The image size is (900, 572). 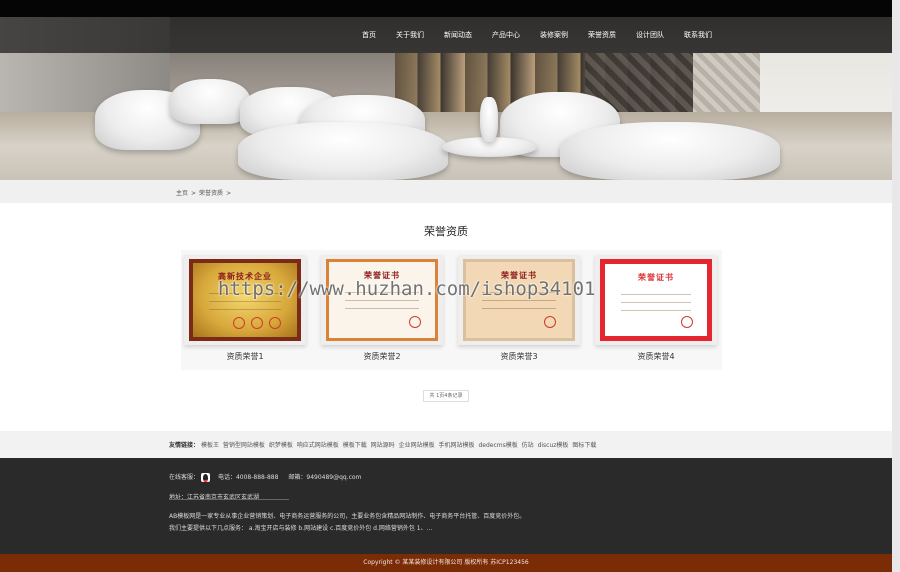 What do you see at coordinates (553, 445) in the screenshot?
I see `friend-link: discuz模板` at bounding box center [553, 445].